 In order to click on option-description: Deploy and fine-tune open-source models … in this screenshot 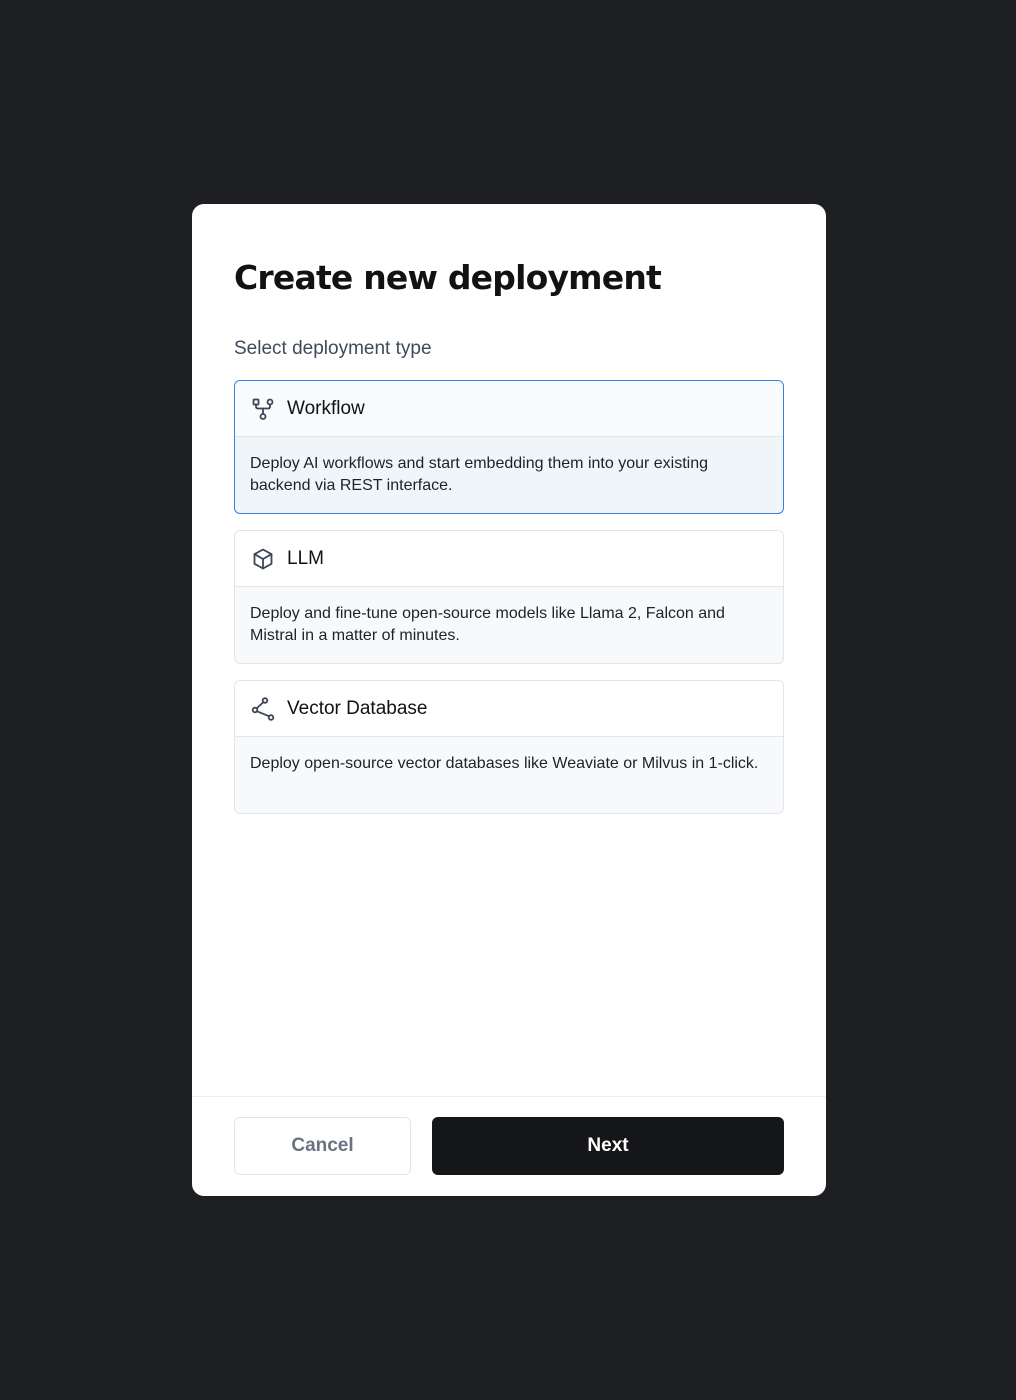, I will do `click(487, 624)`.